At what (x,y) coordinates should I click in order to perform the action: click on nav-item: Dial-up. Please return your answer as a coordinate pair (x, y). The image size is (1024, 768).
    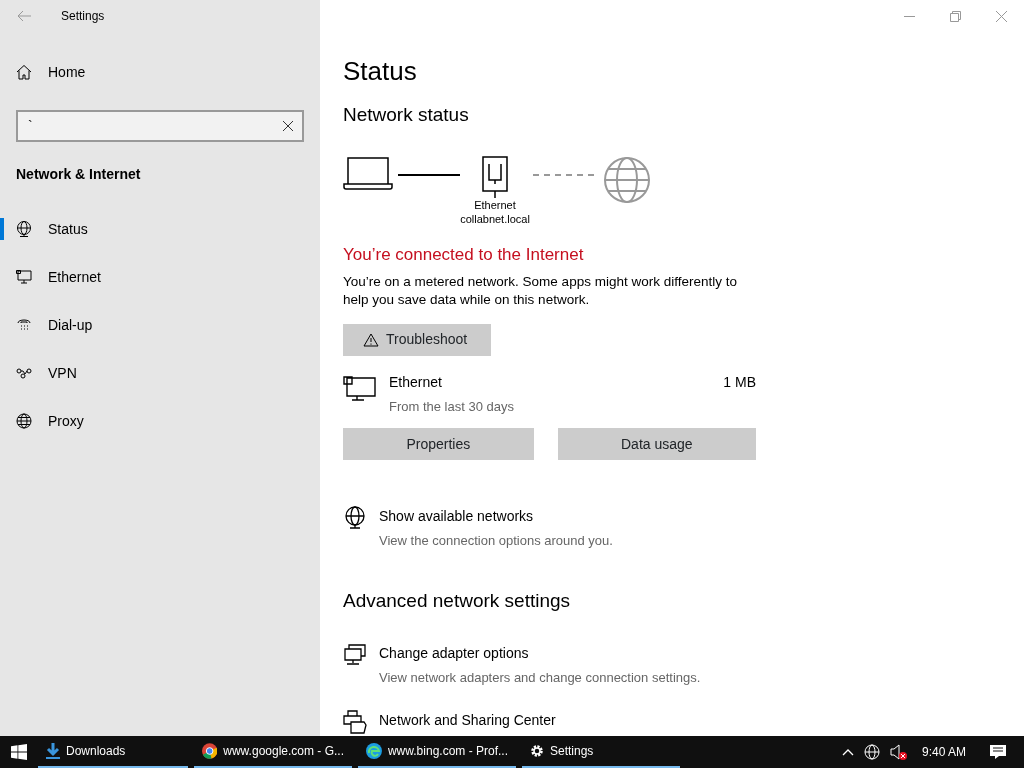
    Looking at the image, I should click on (160, 325).